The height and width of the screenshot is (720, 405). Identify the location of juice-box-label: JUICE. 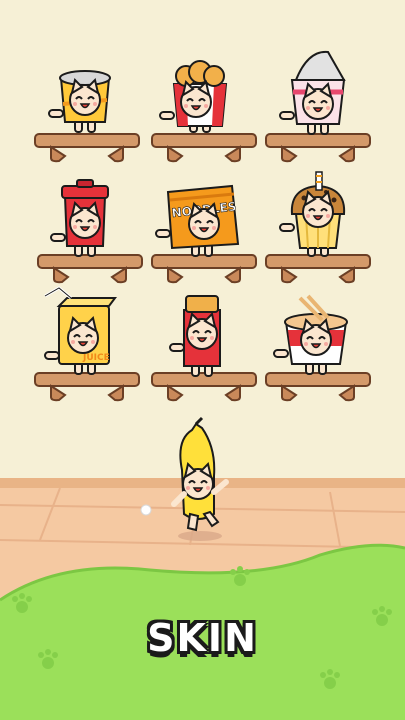
(96, 358).